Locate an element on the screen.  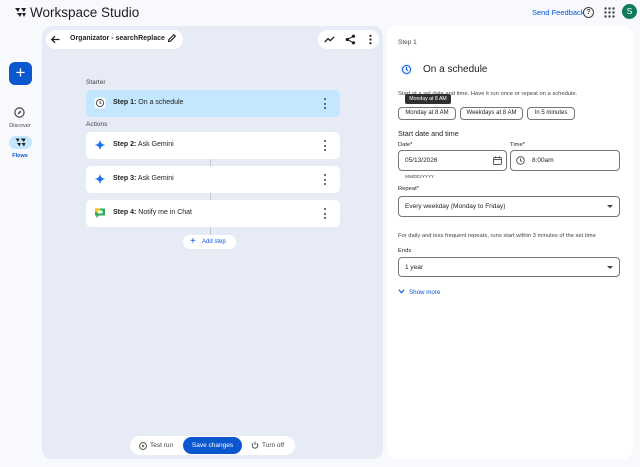
back-arrow-icon is located at coordinates (55, 39).